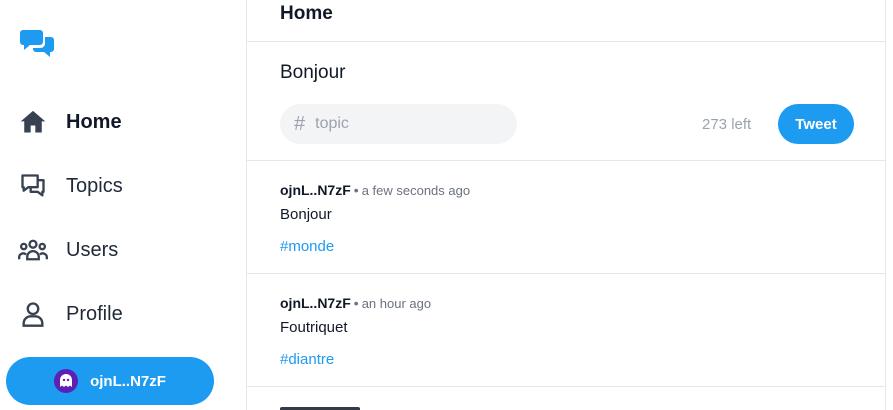  What do you see at coordinates (816, 124) in the screenshot?
I see `tweet-button: Tweet` at bounding box center [816, 124].